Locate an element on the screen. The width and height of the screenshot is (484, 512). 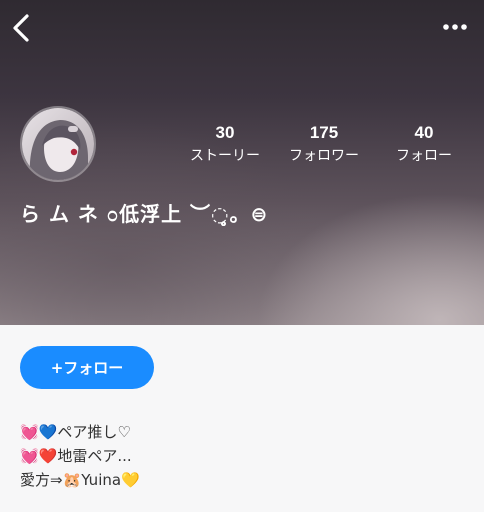
stat-followers-label: フォロワー is located at coordinates (324, 156).